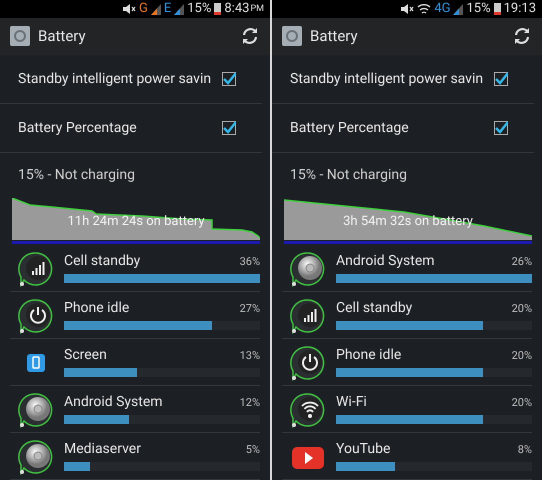 Image resolution: width=542 pixels, height=480 pixels. What do you see at coordinates (257, 9) in the screenshot?
I see `clock-period: PM` at bounding box center [257, 9].